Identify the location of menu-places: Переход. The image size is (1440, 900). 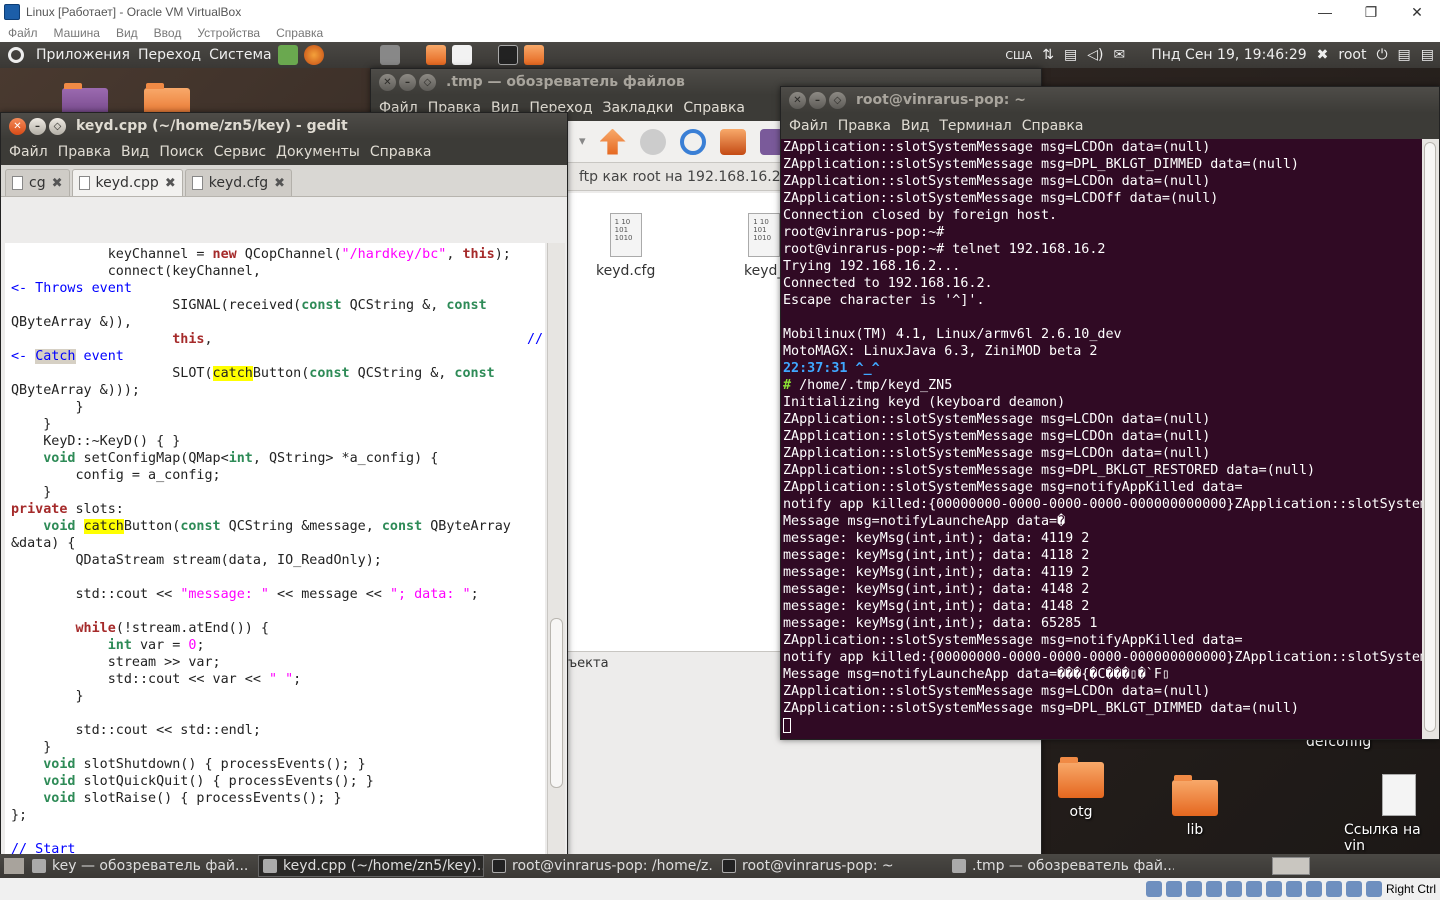
(169, 55).